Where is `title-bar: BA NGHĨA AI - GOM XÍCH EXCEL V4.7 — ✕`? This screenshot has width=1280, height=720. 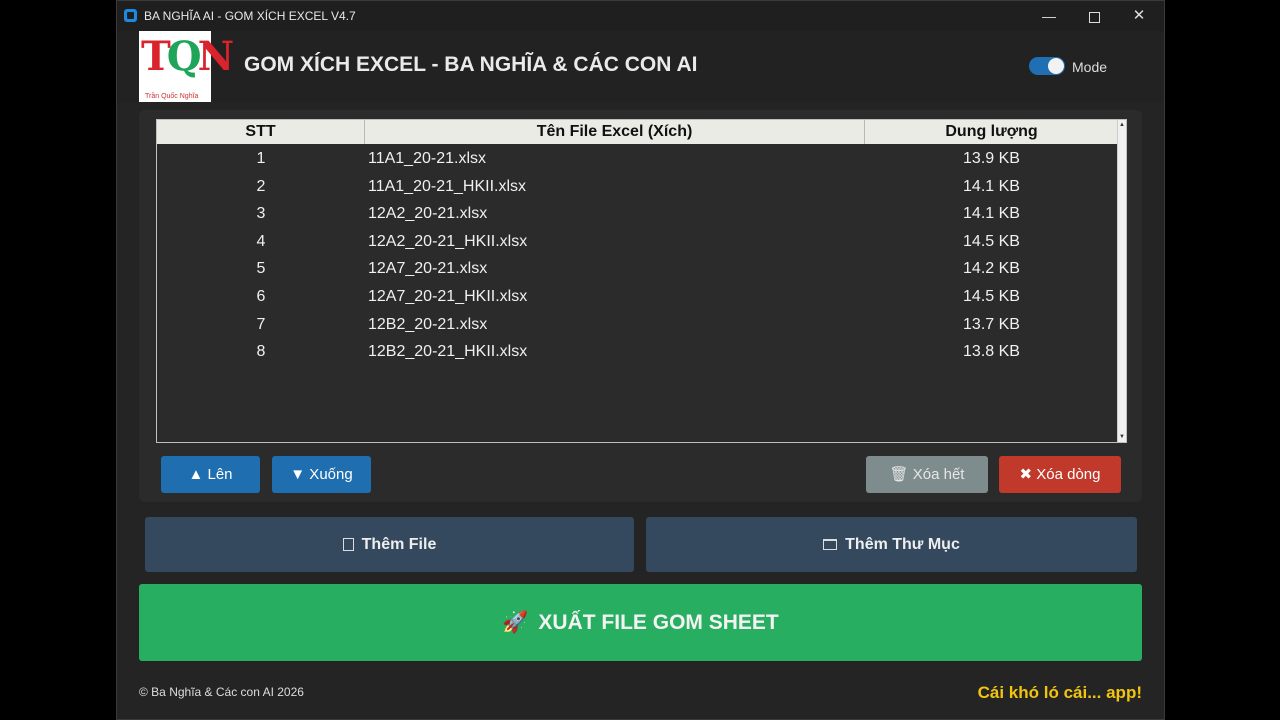
title-bar: BA NGHĨA AI - GOM XÍCH EXCEL V4.7 — ✕ is located at coordinates (640, 16).